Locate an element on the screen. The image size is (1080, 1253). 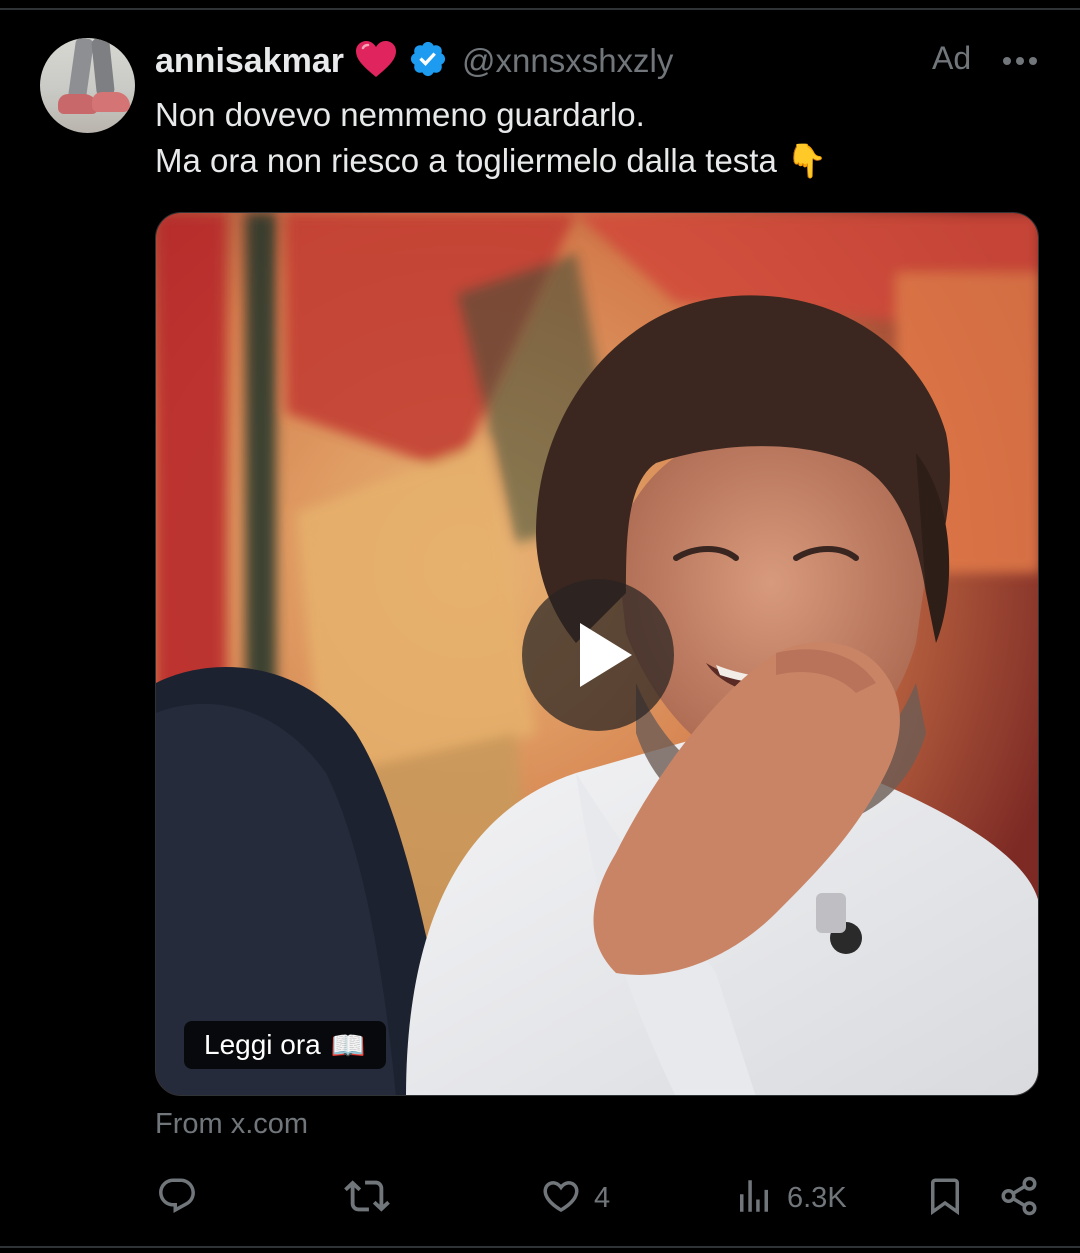
reply-button is located at coordinates (177, 1198).